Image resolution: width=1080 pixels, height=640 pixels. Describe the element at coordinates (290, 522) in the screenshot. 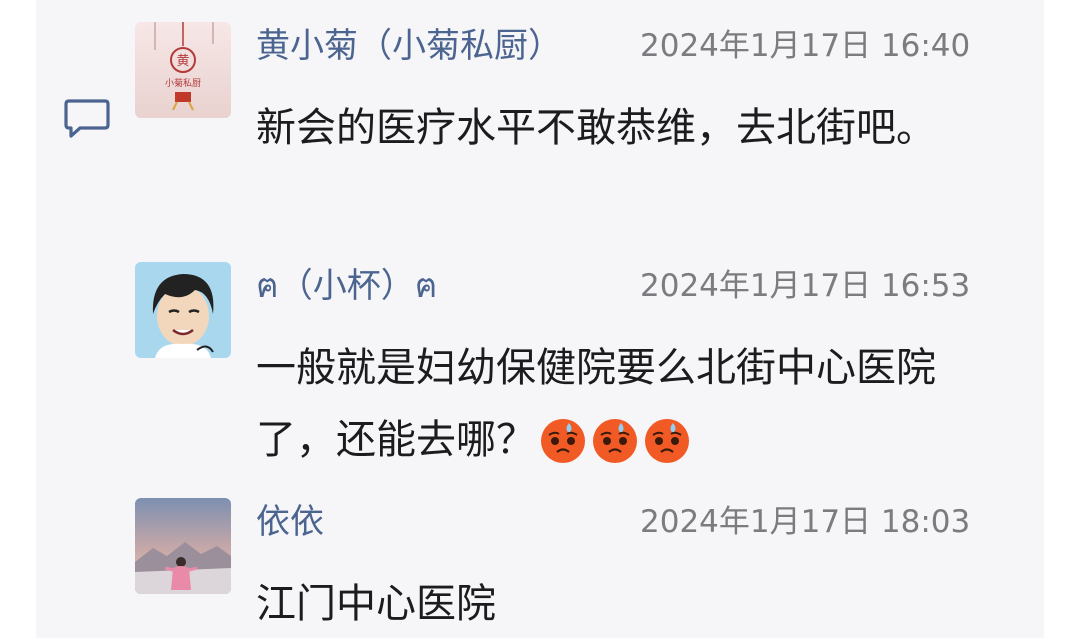

I see `comment-author-name: 依依` at that location.